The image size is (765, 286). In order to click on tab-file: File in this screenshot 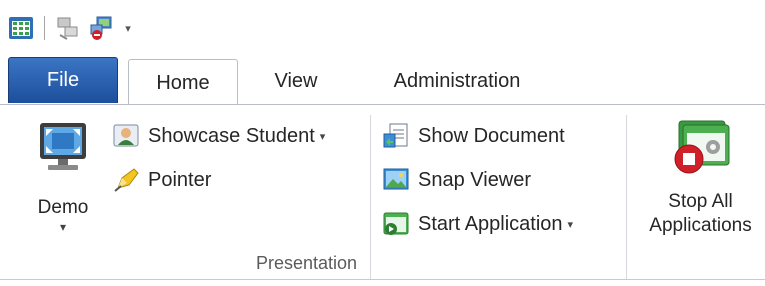, I will do `click(63, 80)`.